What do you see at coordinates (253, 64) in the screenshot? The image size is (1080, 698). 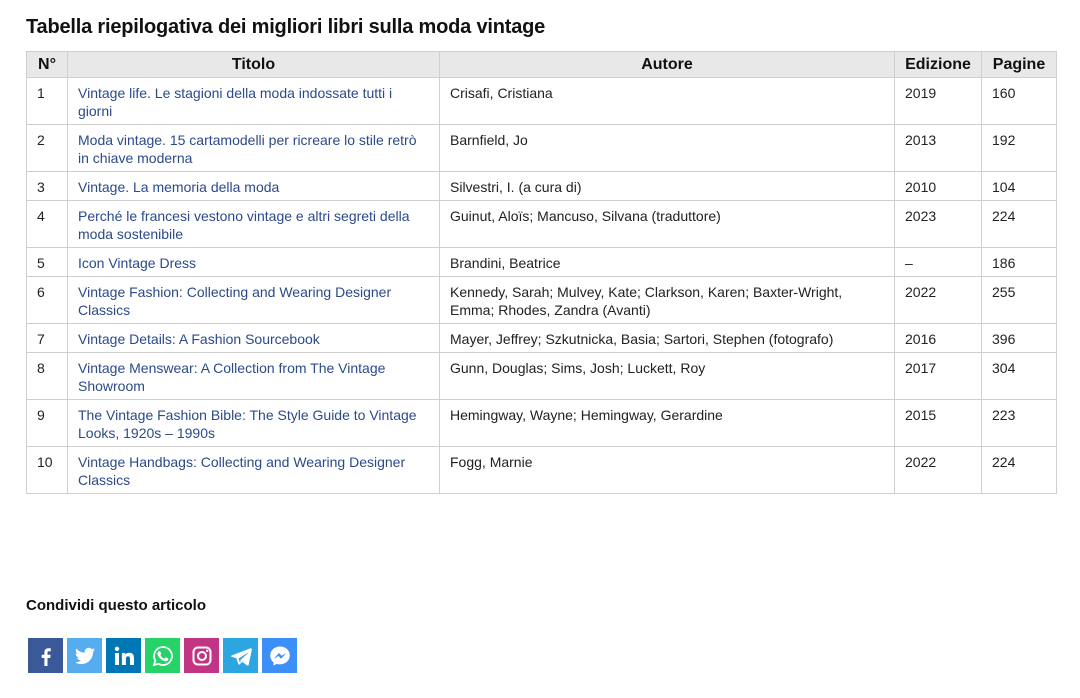 I see `col-header-title: Titolo` at bounding box center [253, 64].